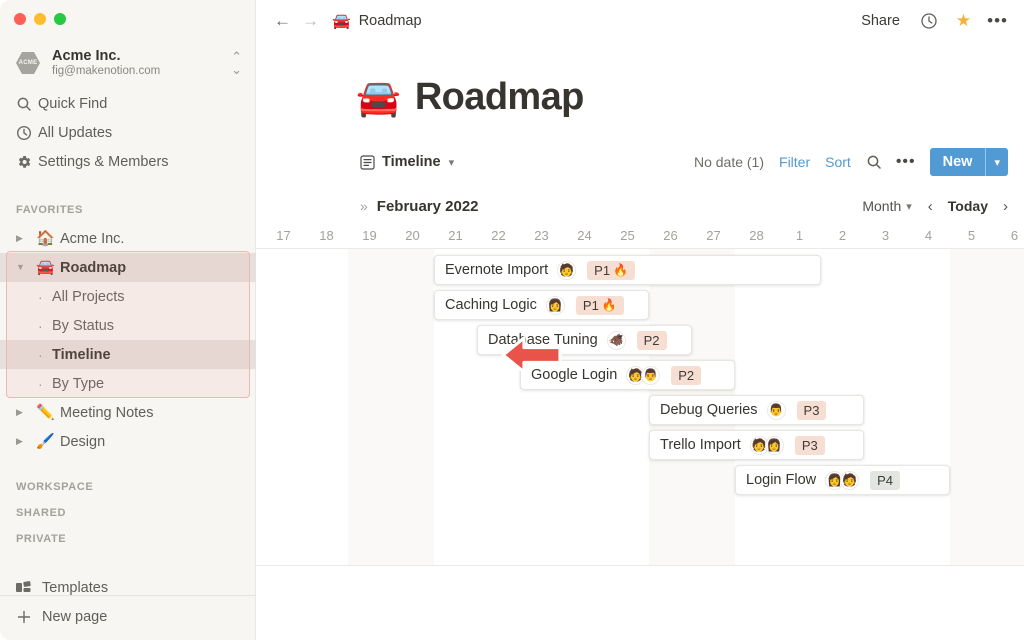  What do you see at coordinates (729, 162) in the screenshot?
I see `no-date-count: No date (1)` at bounding box center [729, 162].